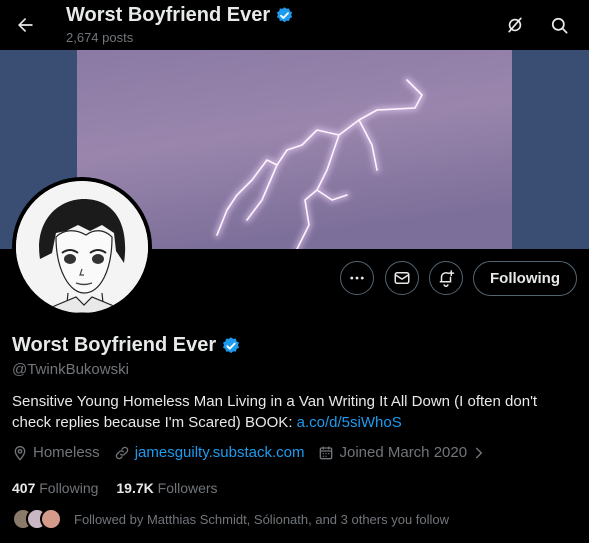 The width and height of the screenshot is (589, 543). I want to click on profile-stats: 407 Following 19.7K Followers, so click(124, 488).